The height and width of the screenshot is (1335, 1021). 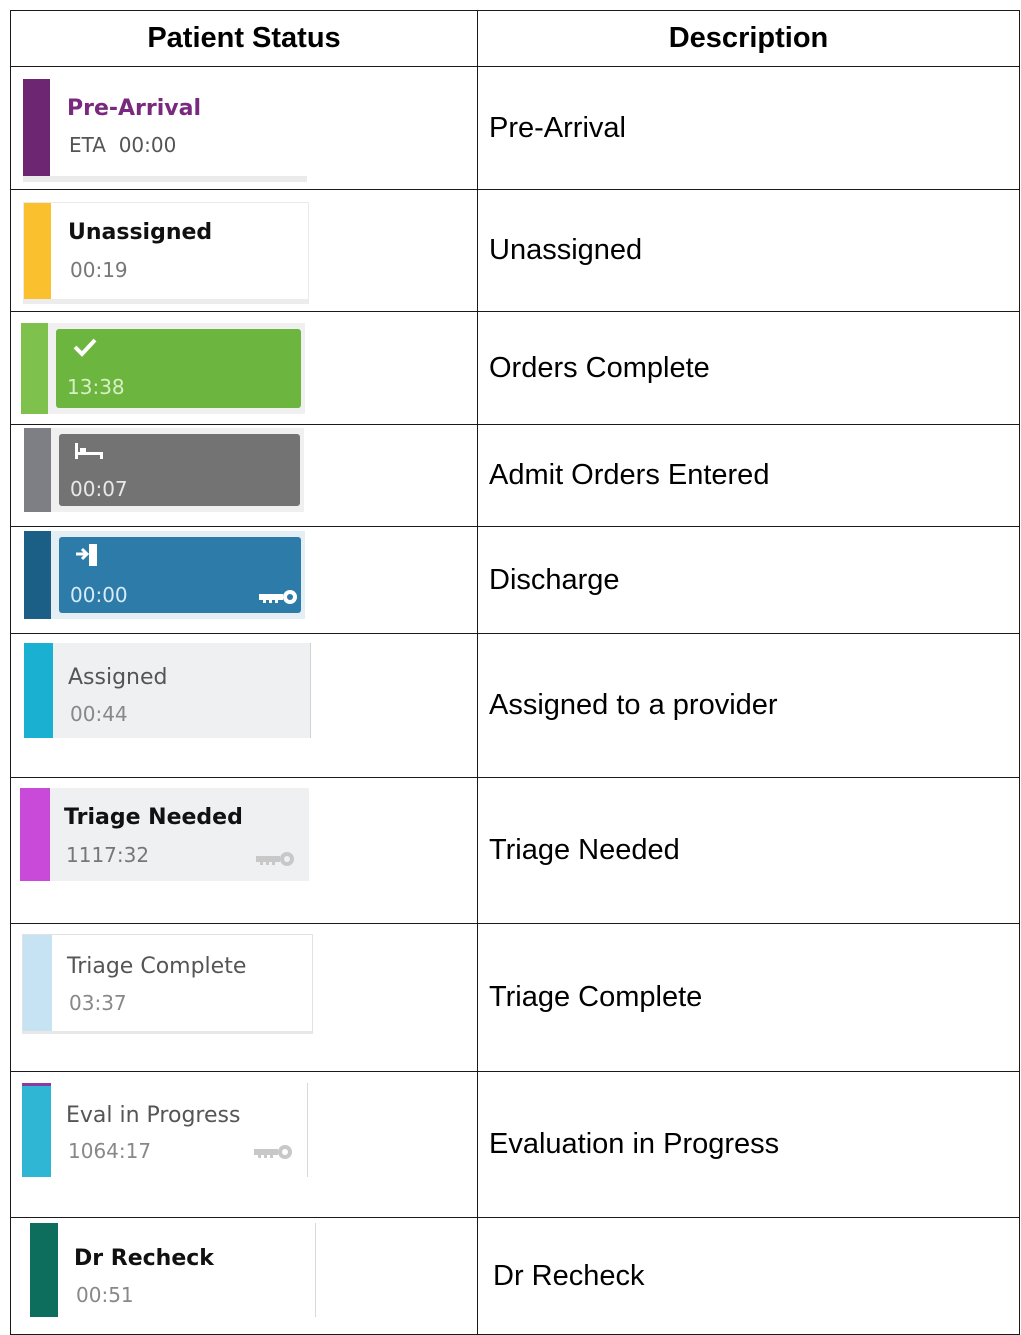 What do you see at coordinates (105, 1295) in the screenshot?
I see `status-time: 00:51` at bounding box center [105, 1295].